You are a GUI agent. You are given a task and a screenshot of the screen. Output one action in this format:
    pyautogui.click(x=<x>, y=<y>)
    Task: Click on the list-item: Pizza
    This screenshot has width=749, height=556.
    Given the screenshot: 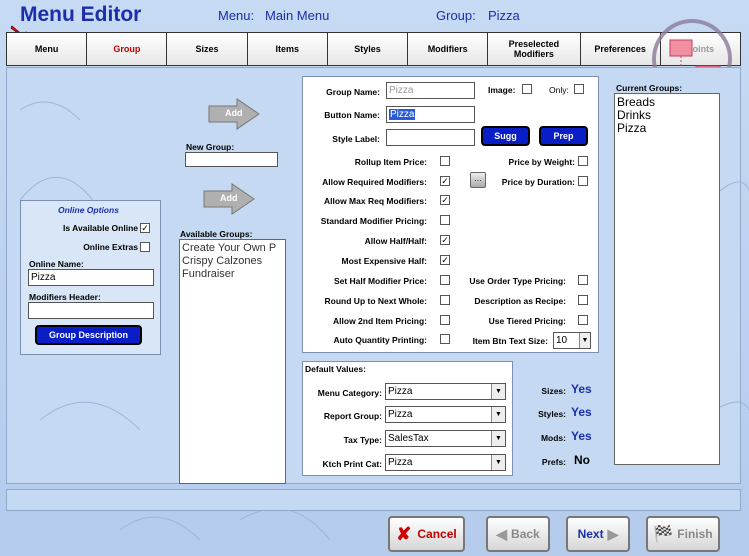 What is the action you would take?
    pyautogui.click(x=667, y=128)
    